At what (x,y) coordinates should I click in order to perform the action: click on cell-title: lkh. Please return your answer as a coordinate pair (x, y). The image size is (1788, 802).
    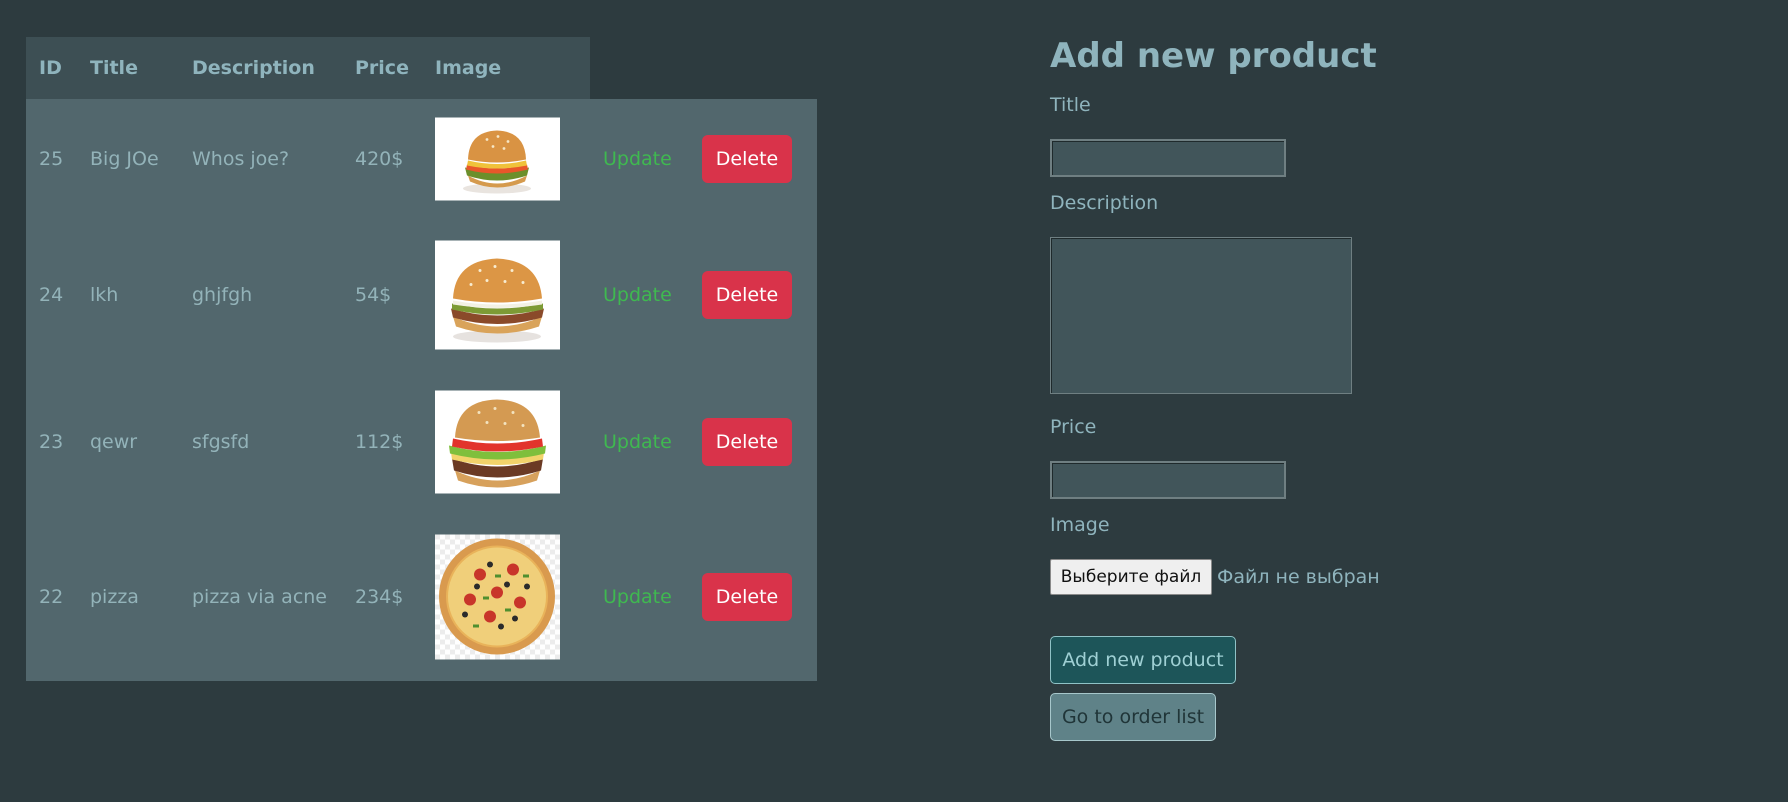
    Looking at the image, I should click on (104, 295).